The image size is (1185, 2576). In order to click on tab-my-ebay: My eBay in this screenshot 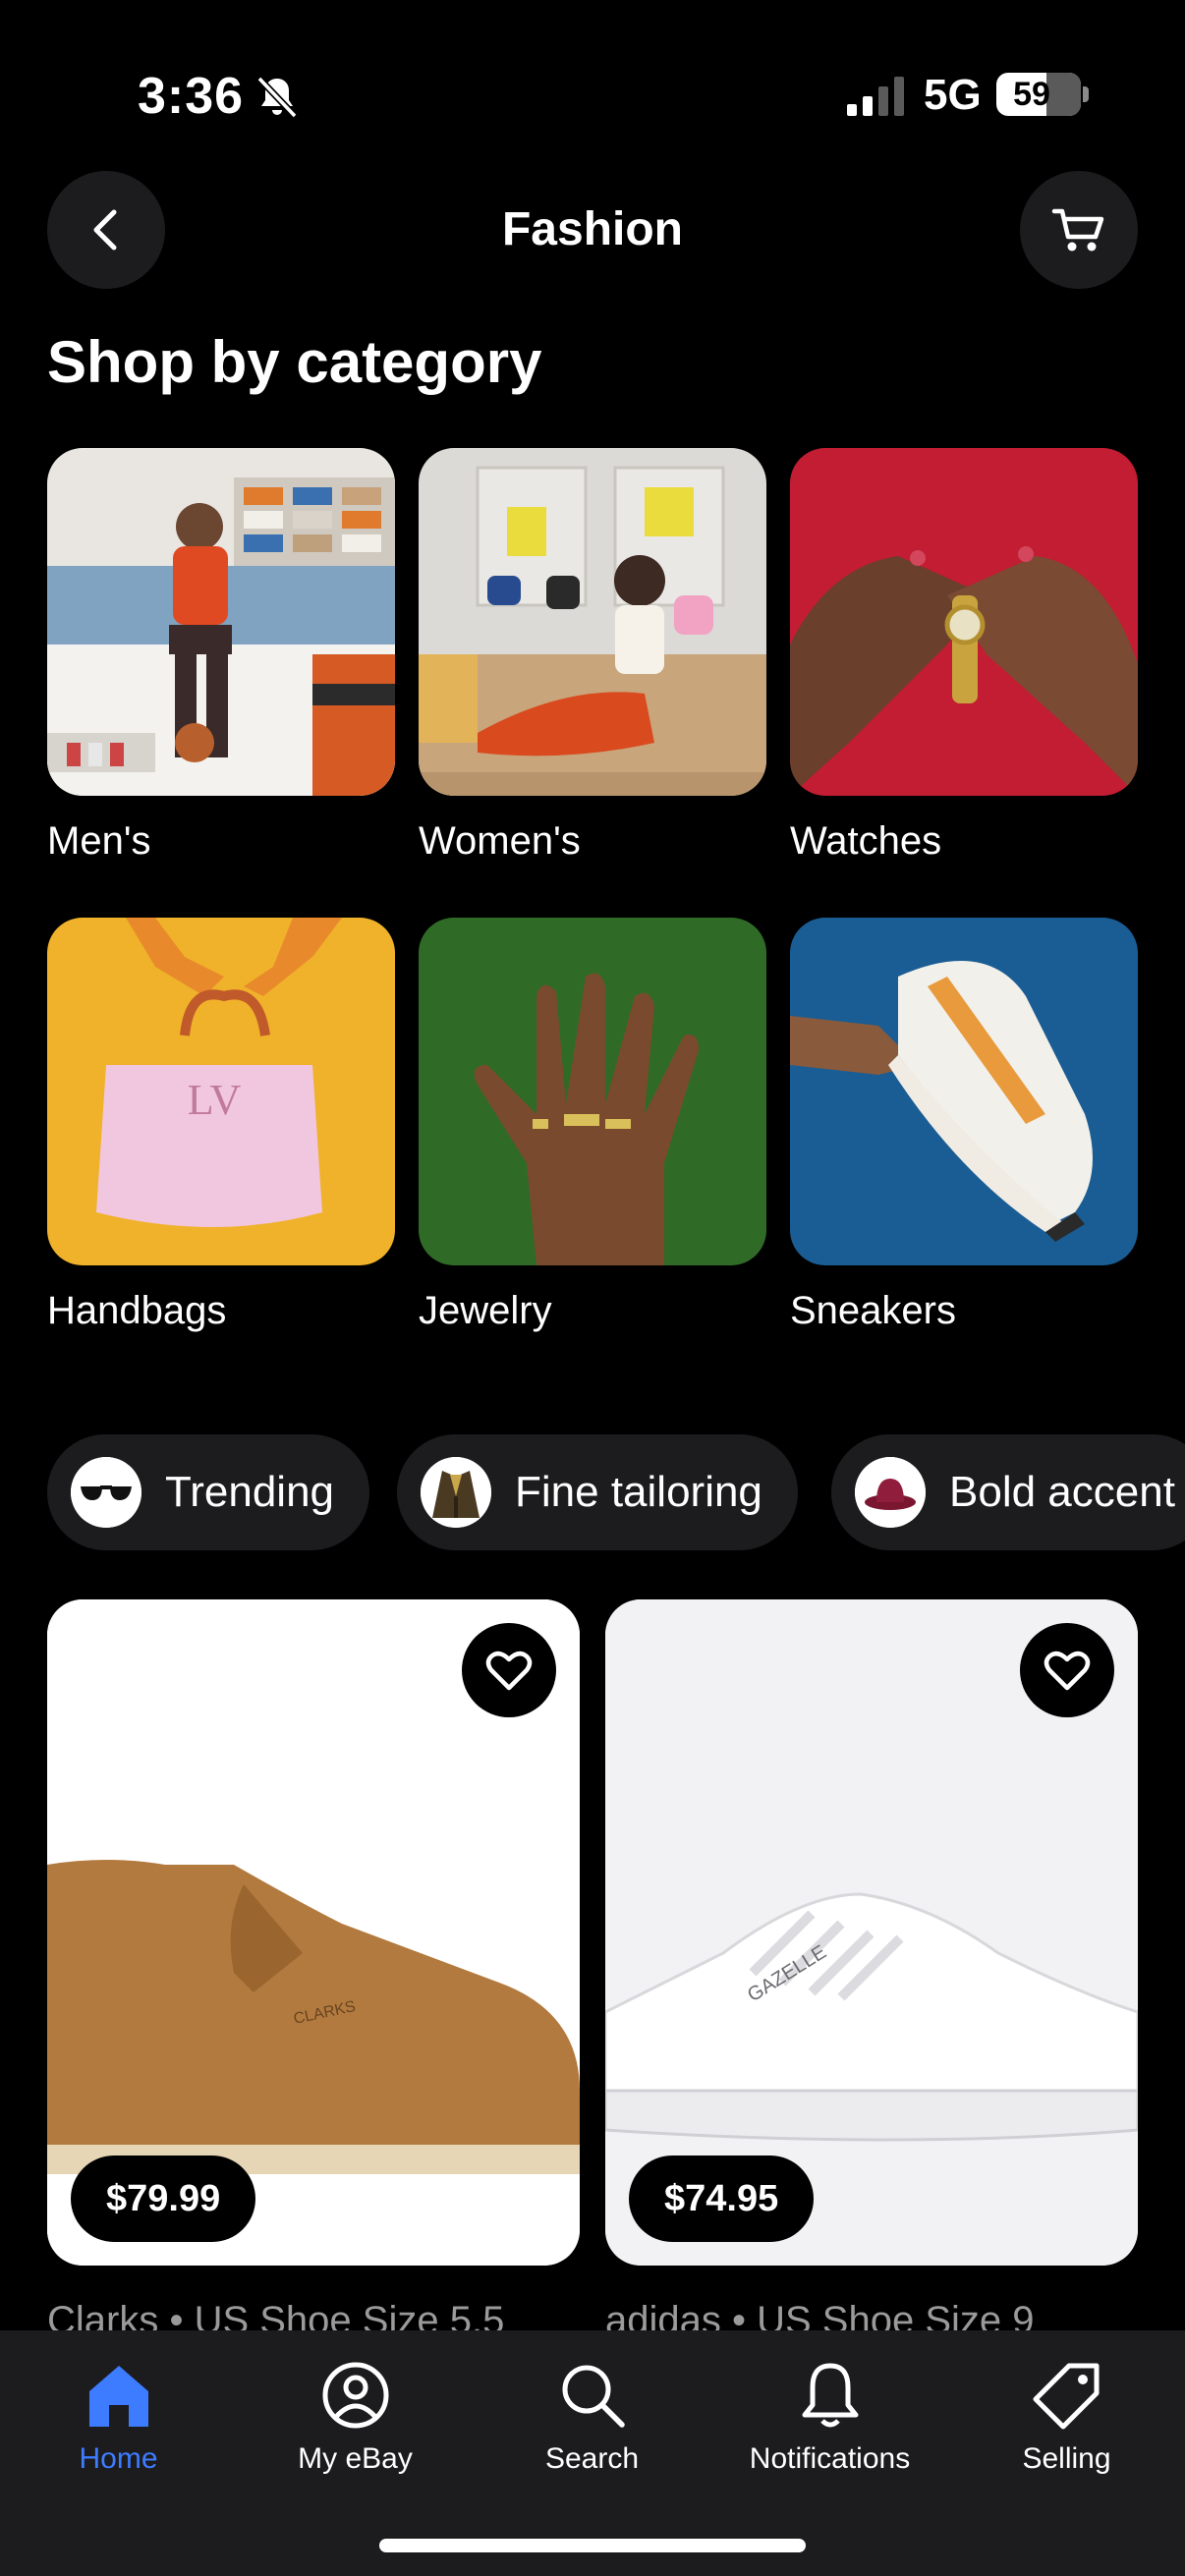, I will do `click(355, 2413)`.